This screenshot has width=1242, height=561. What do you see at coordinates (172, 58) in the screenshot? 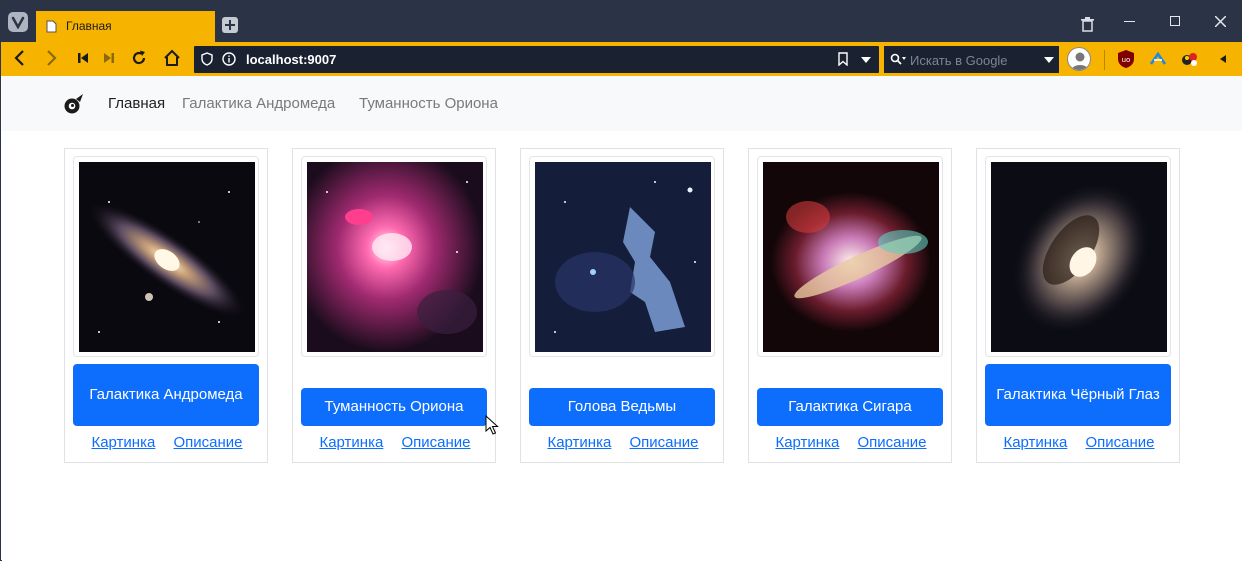
I see `home-icon` at bounding box center [172, 58].